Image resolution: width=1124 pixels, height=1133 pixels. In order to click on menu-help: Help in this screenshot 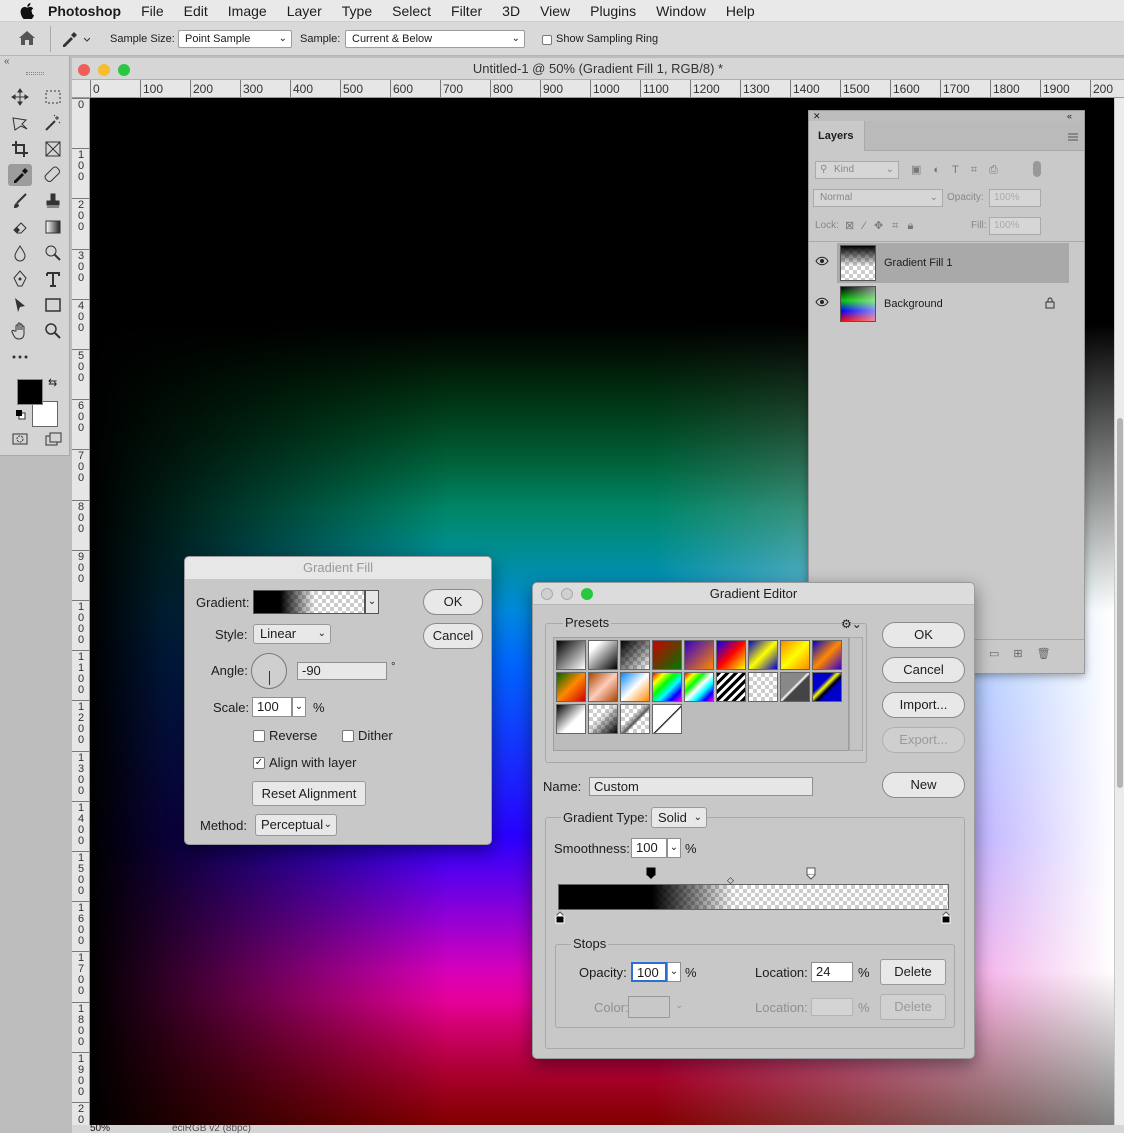, I will do `click(740, 11)`.